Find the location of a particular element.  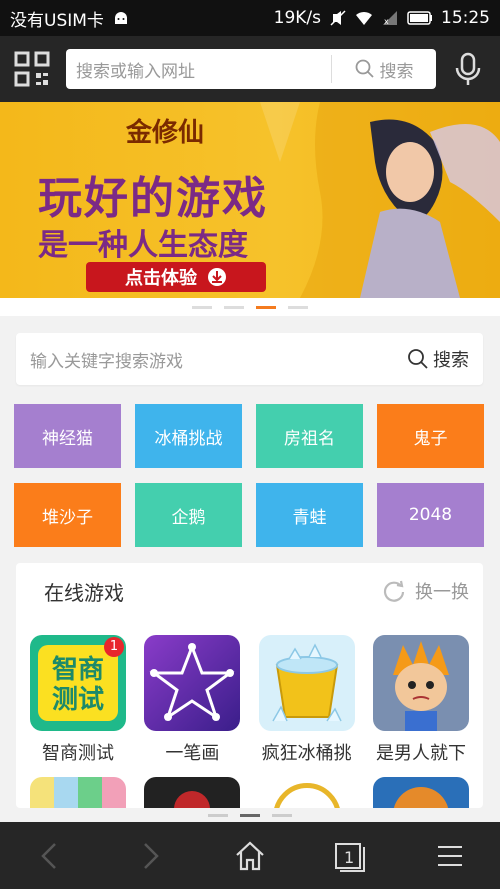

try-now-label: 点击体验 is located at coordinates (161, 278).